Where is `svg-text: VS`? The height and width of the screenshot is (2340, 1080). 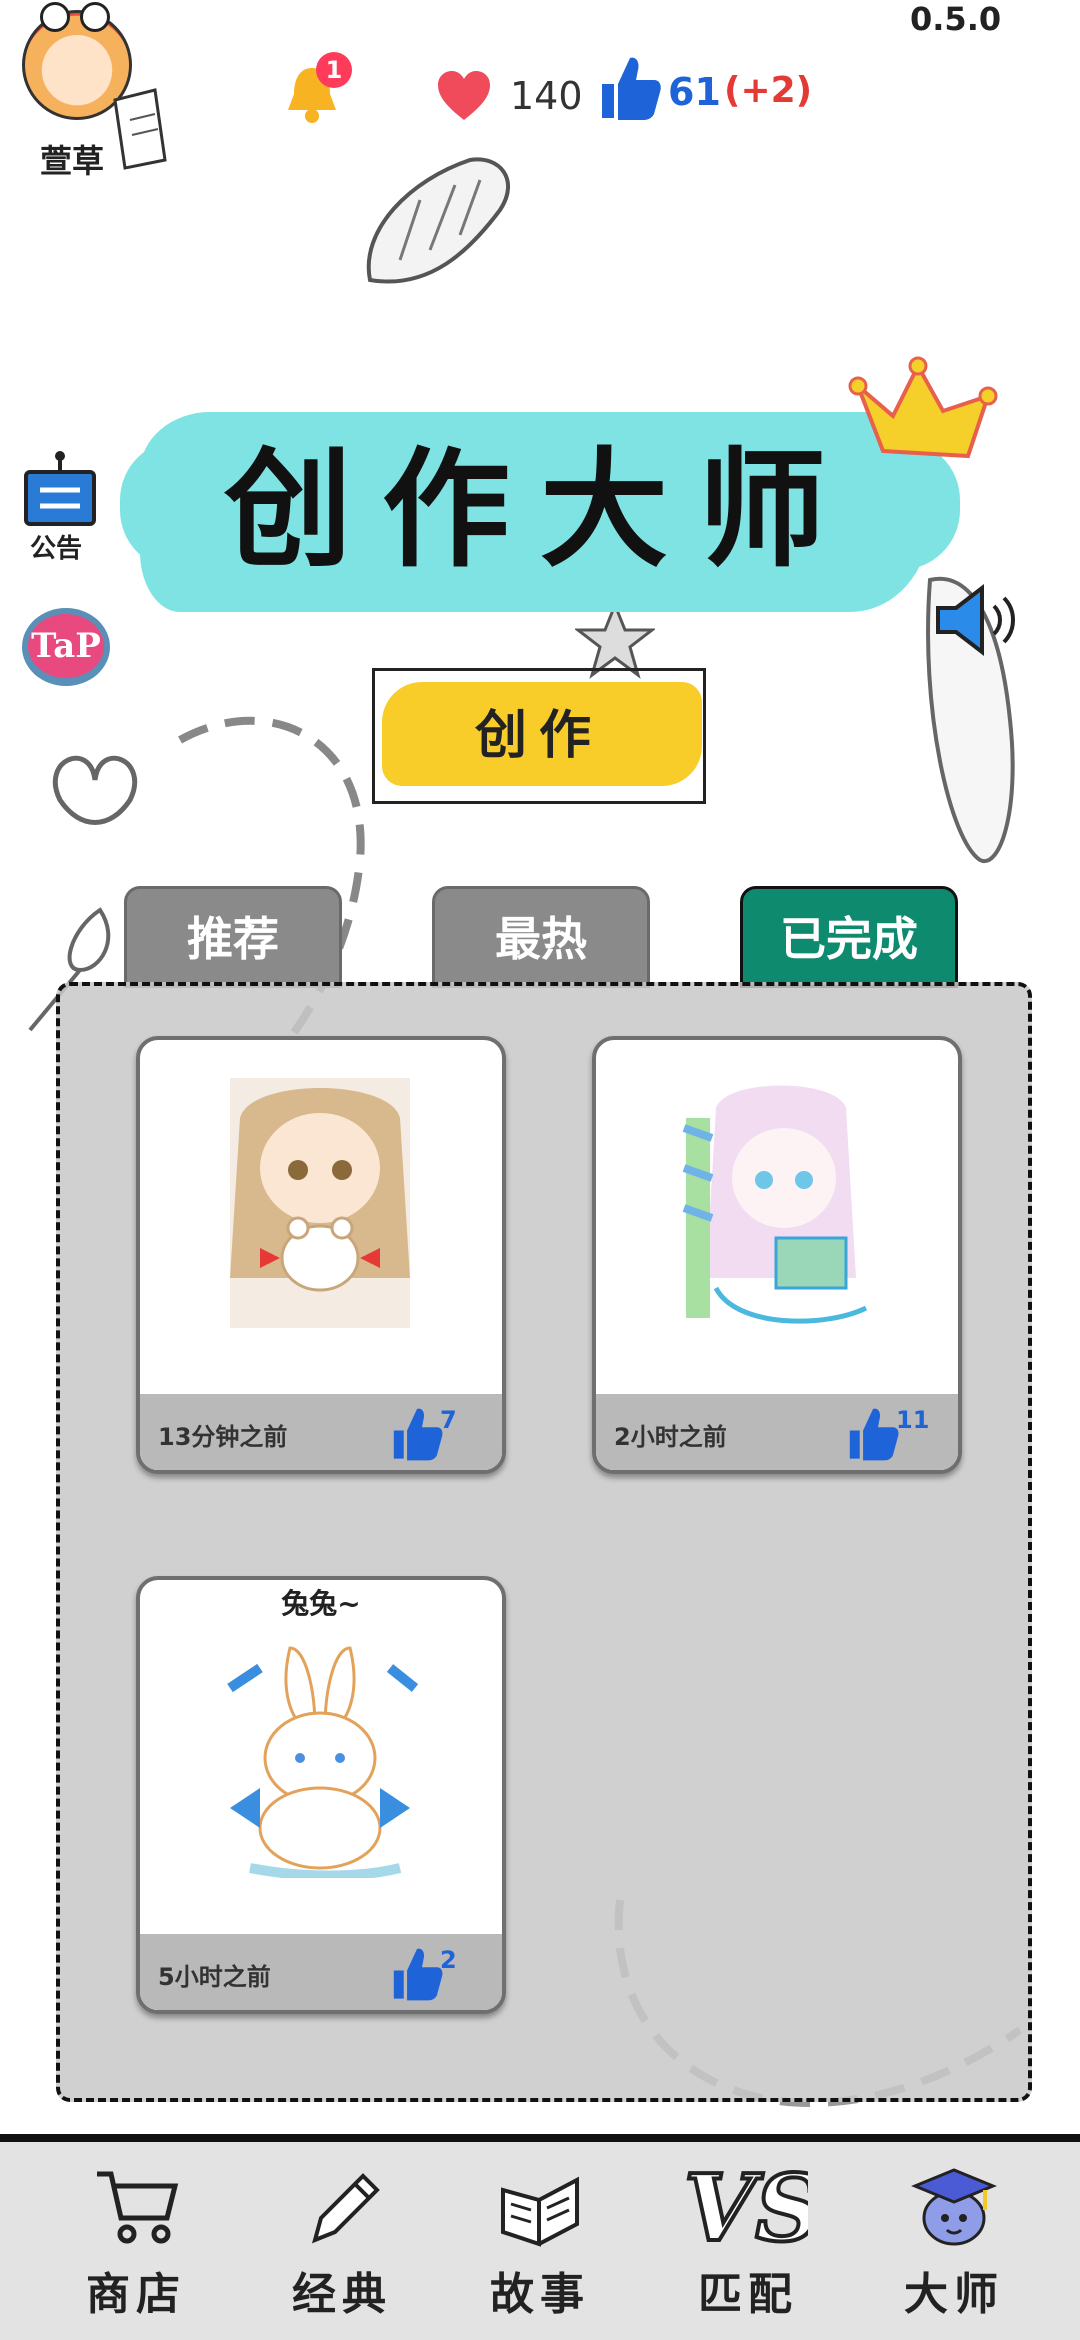
svg-text: VS is located at coordinates (746, 2205).